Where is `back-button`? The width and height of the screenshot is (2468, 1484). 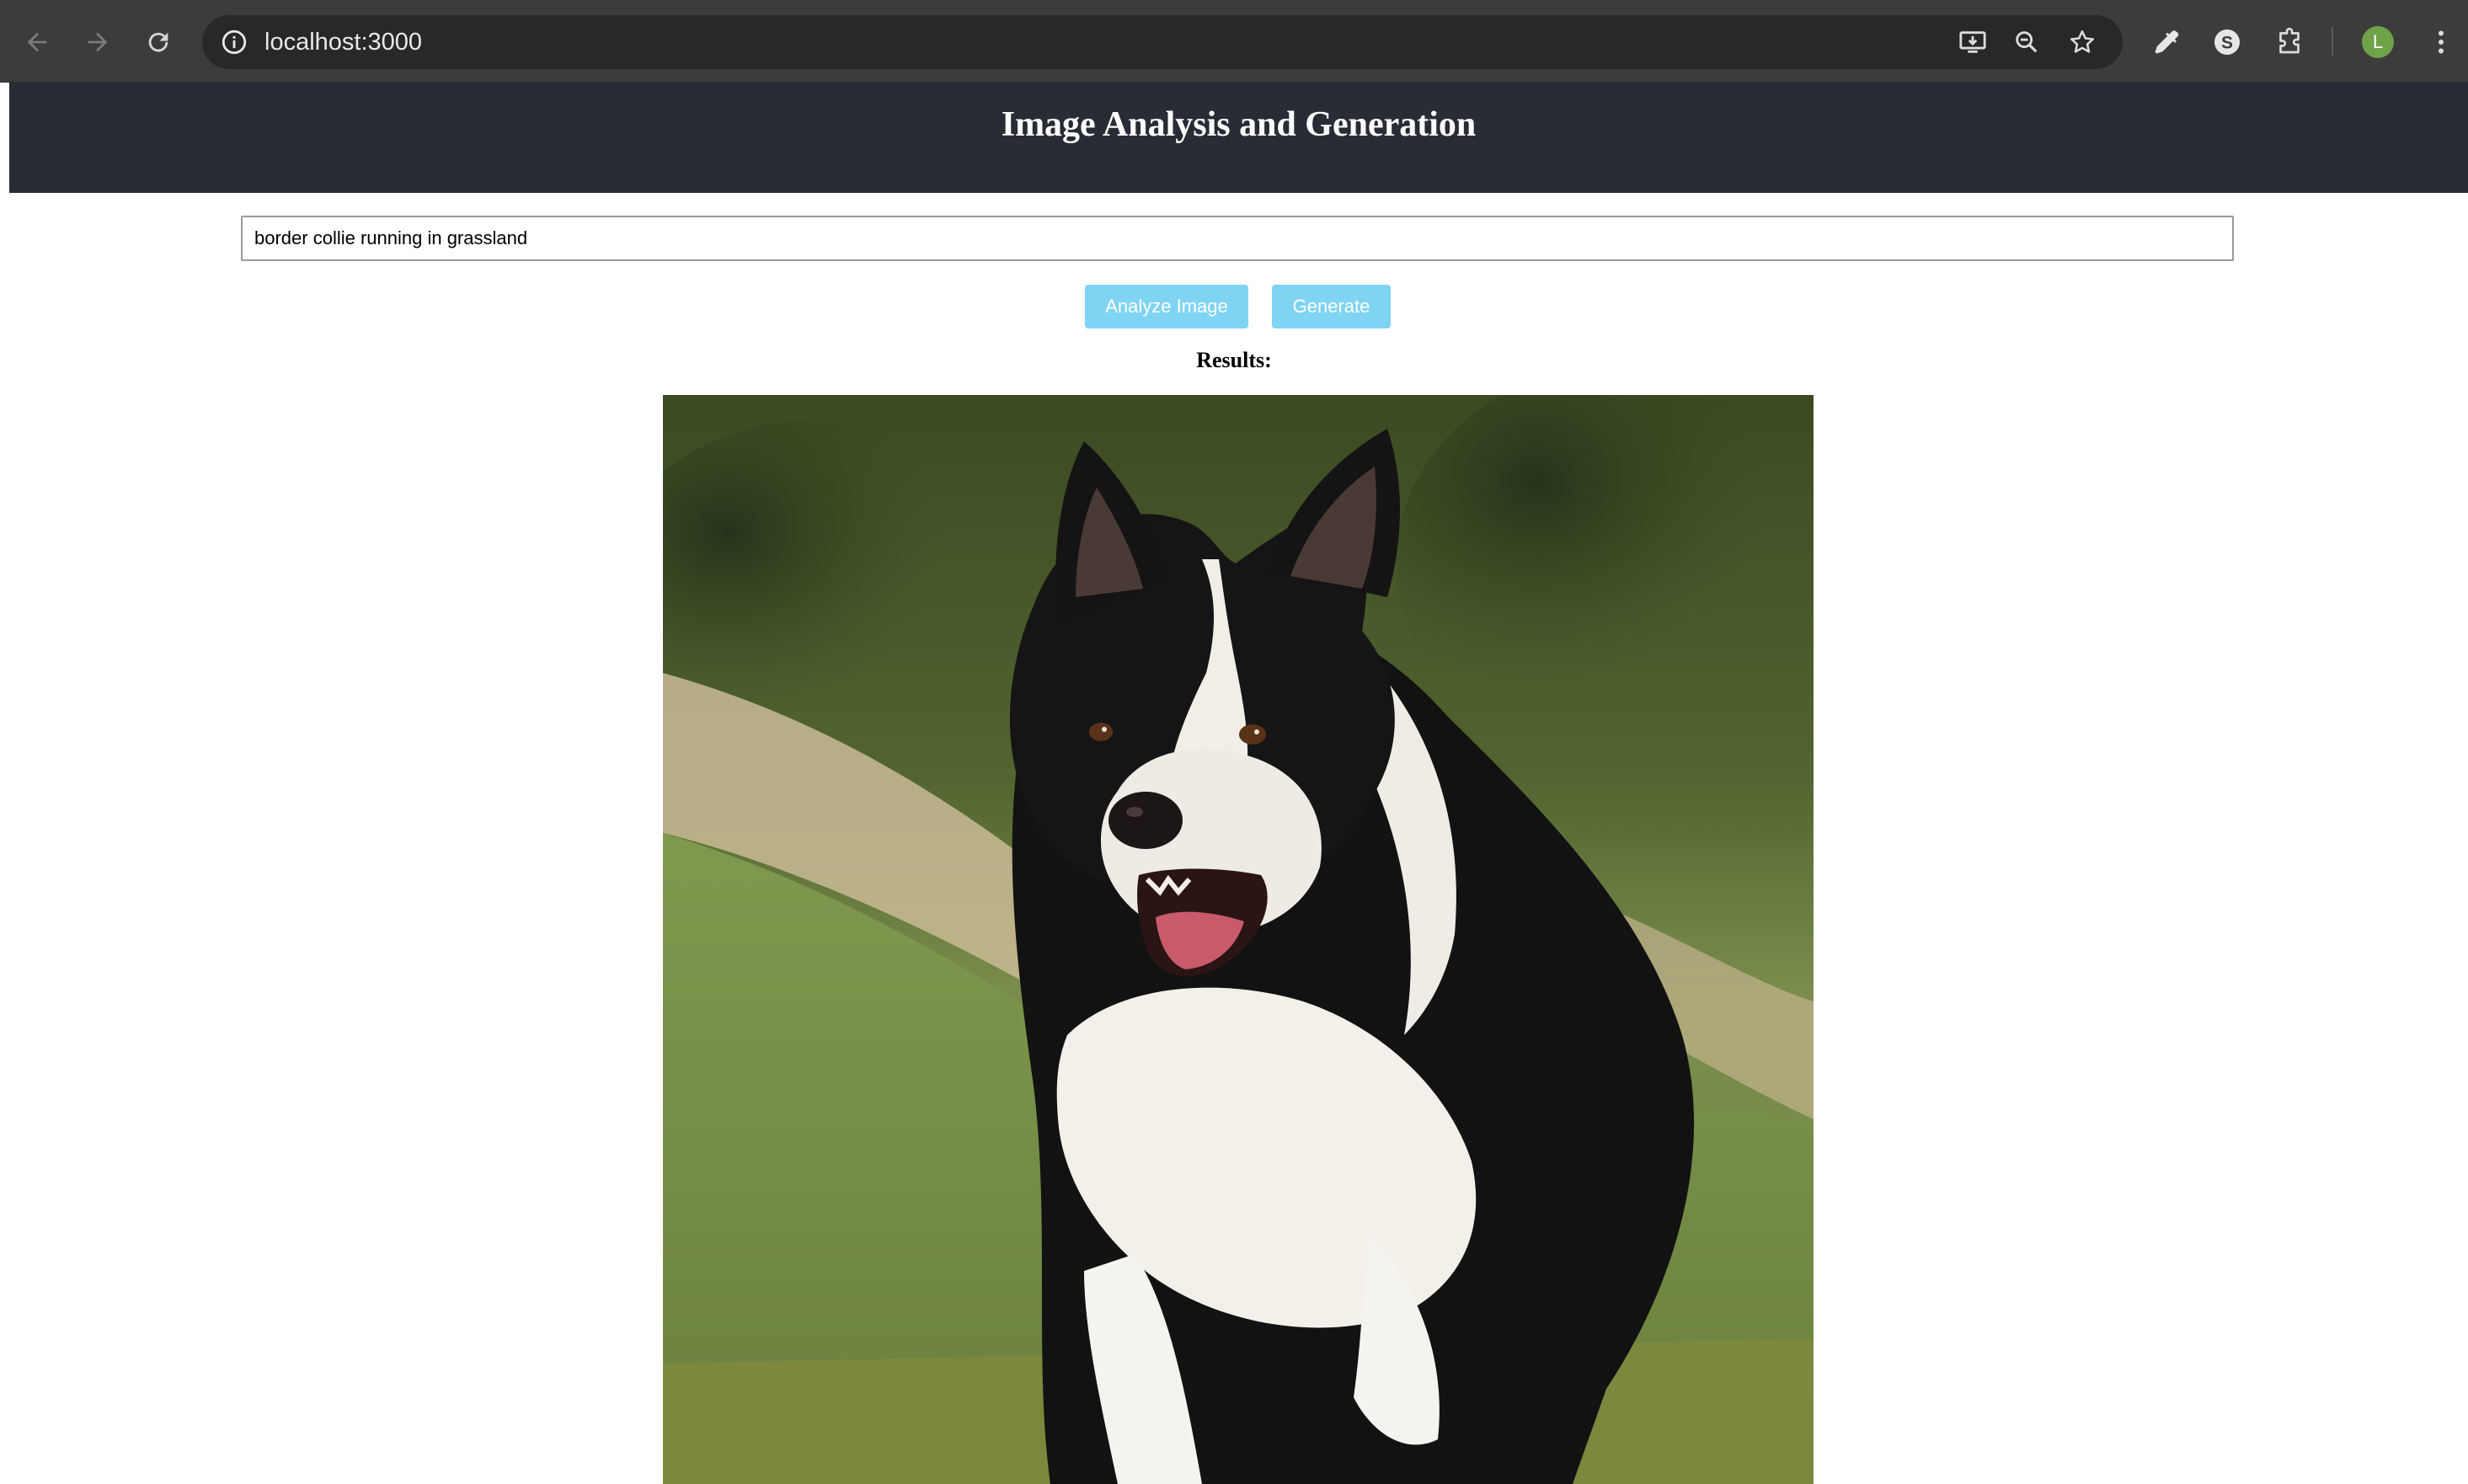
back-button is located at coordinates (37, 42).